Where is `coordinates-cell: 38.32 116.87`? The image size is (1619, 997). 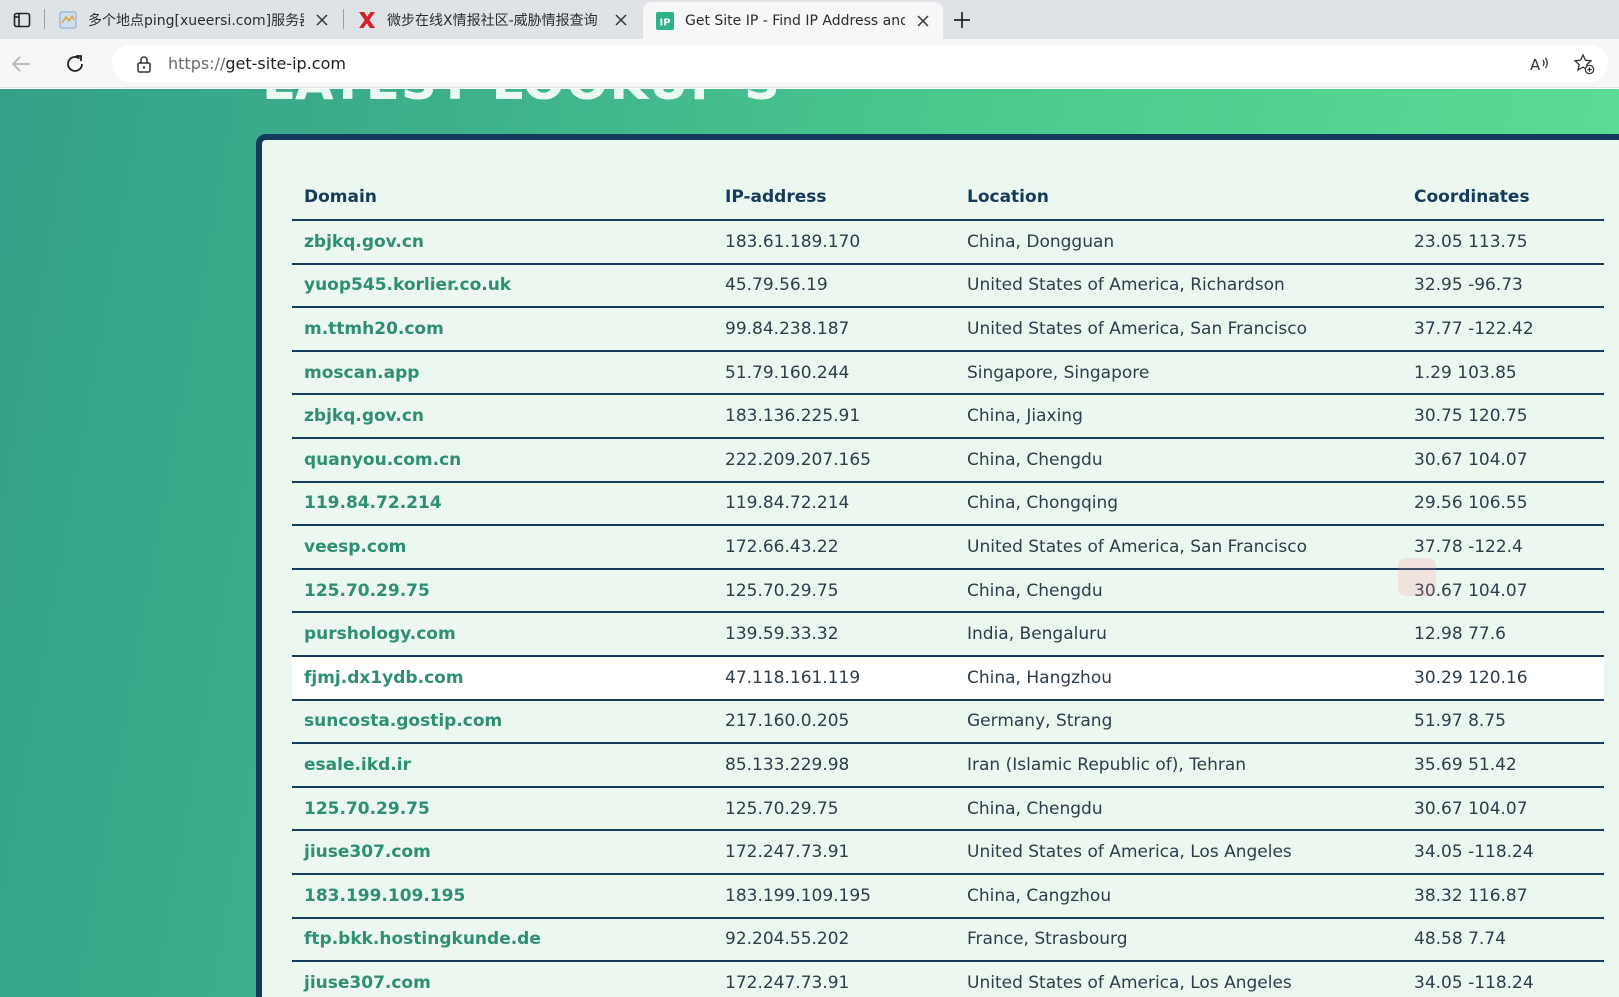 coordinates-cell: 38.32 116.87 is located at coordinates (1503, 896).